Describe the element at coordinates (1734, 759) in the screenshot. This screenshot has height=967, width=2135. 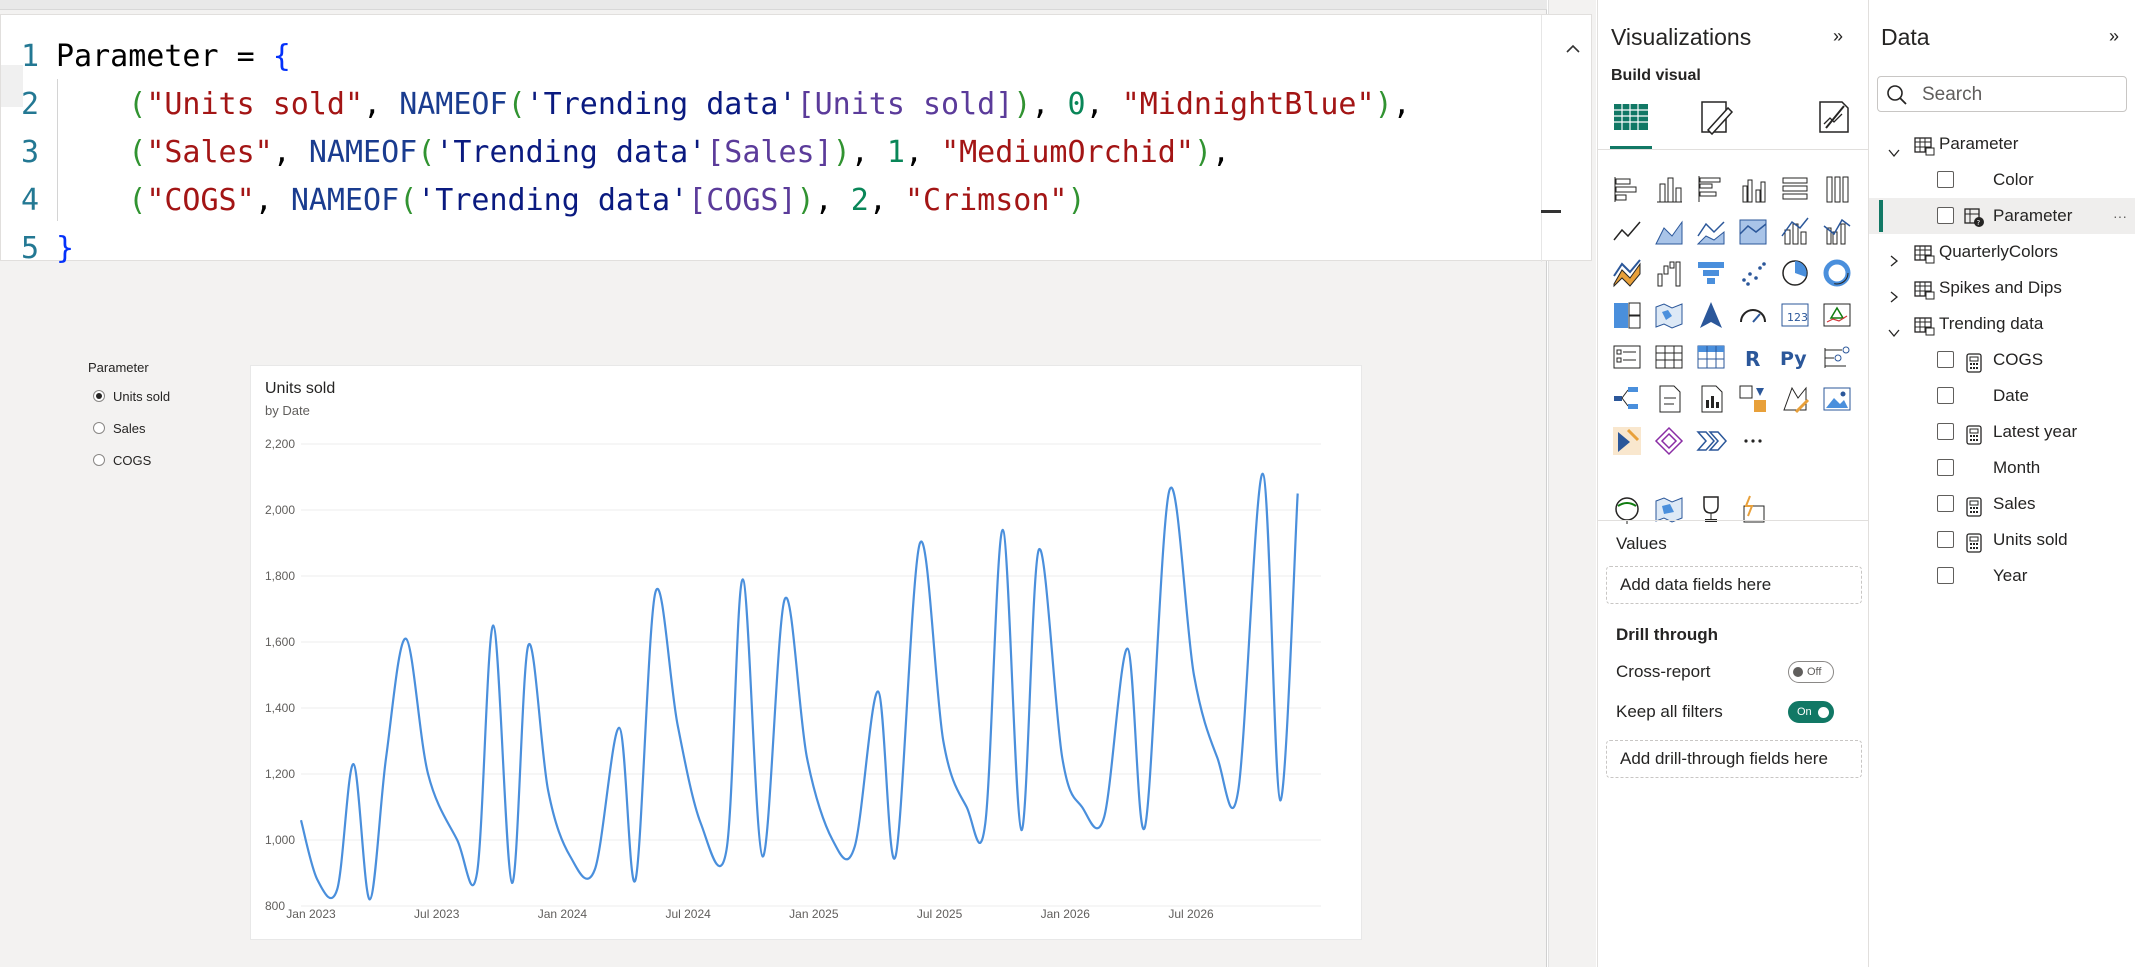
I see `drill-through-well: Add drill-through fields here` at that location.